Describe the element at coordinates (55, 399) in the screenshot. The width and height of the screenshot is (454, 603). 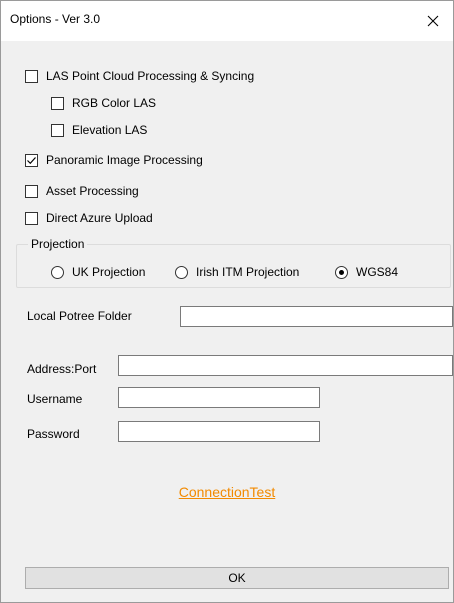
I see `username-label: Username` at that location.